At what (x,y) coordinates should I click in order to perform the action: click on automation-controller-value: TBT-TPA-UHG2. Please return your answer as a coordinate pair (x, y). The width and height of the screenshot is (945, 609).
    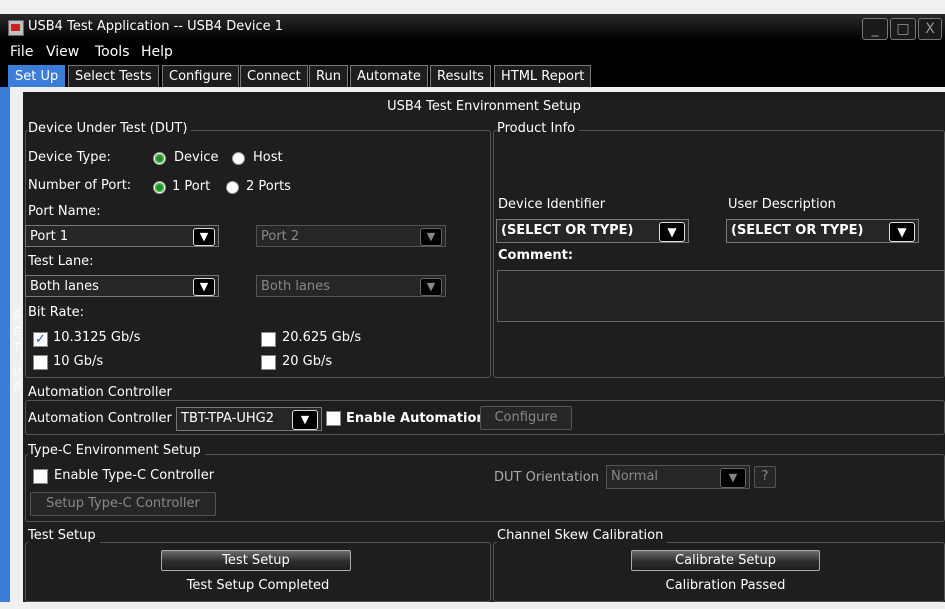
    Looking at the image, I should click on (227, 418).